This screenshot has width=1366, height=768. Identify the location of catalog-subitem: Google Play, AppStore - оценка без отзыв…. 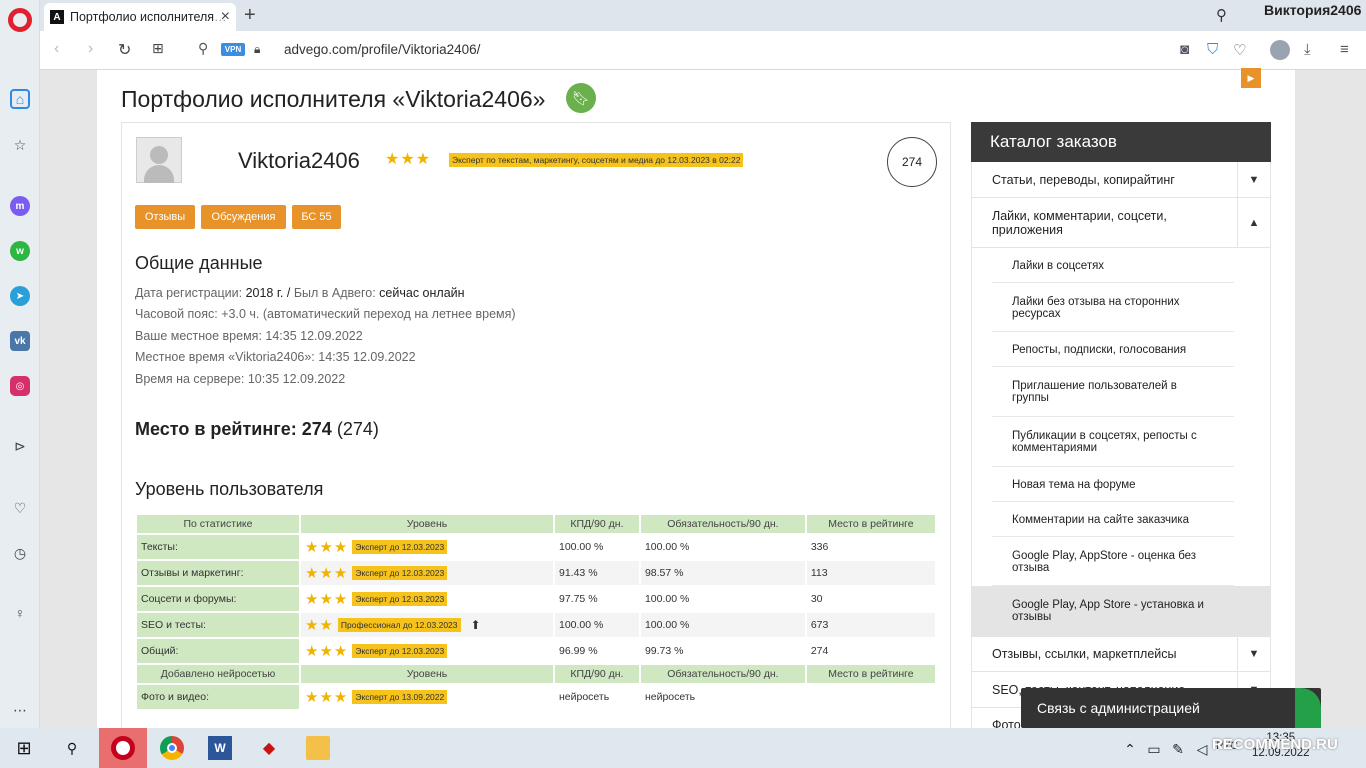
(1121, 561).